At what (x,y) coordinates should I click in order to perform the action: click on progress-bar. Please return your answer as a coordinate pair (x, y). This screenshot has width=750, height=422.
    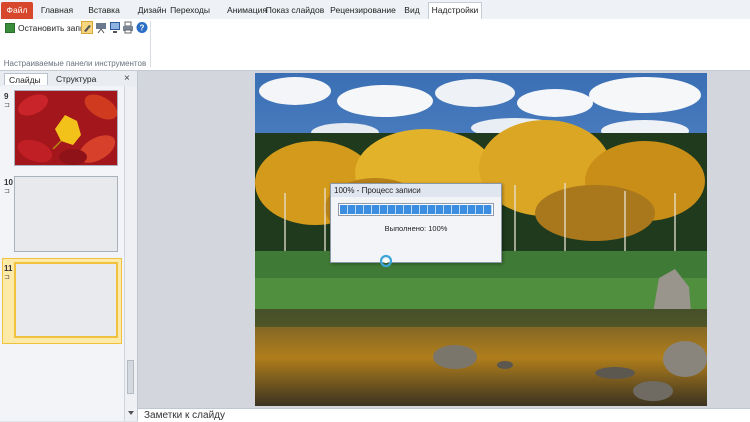
    Looking at the image, I should click on (416, 209).